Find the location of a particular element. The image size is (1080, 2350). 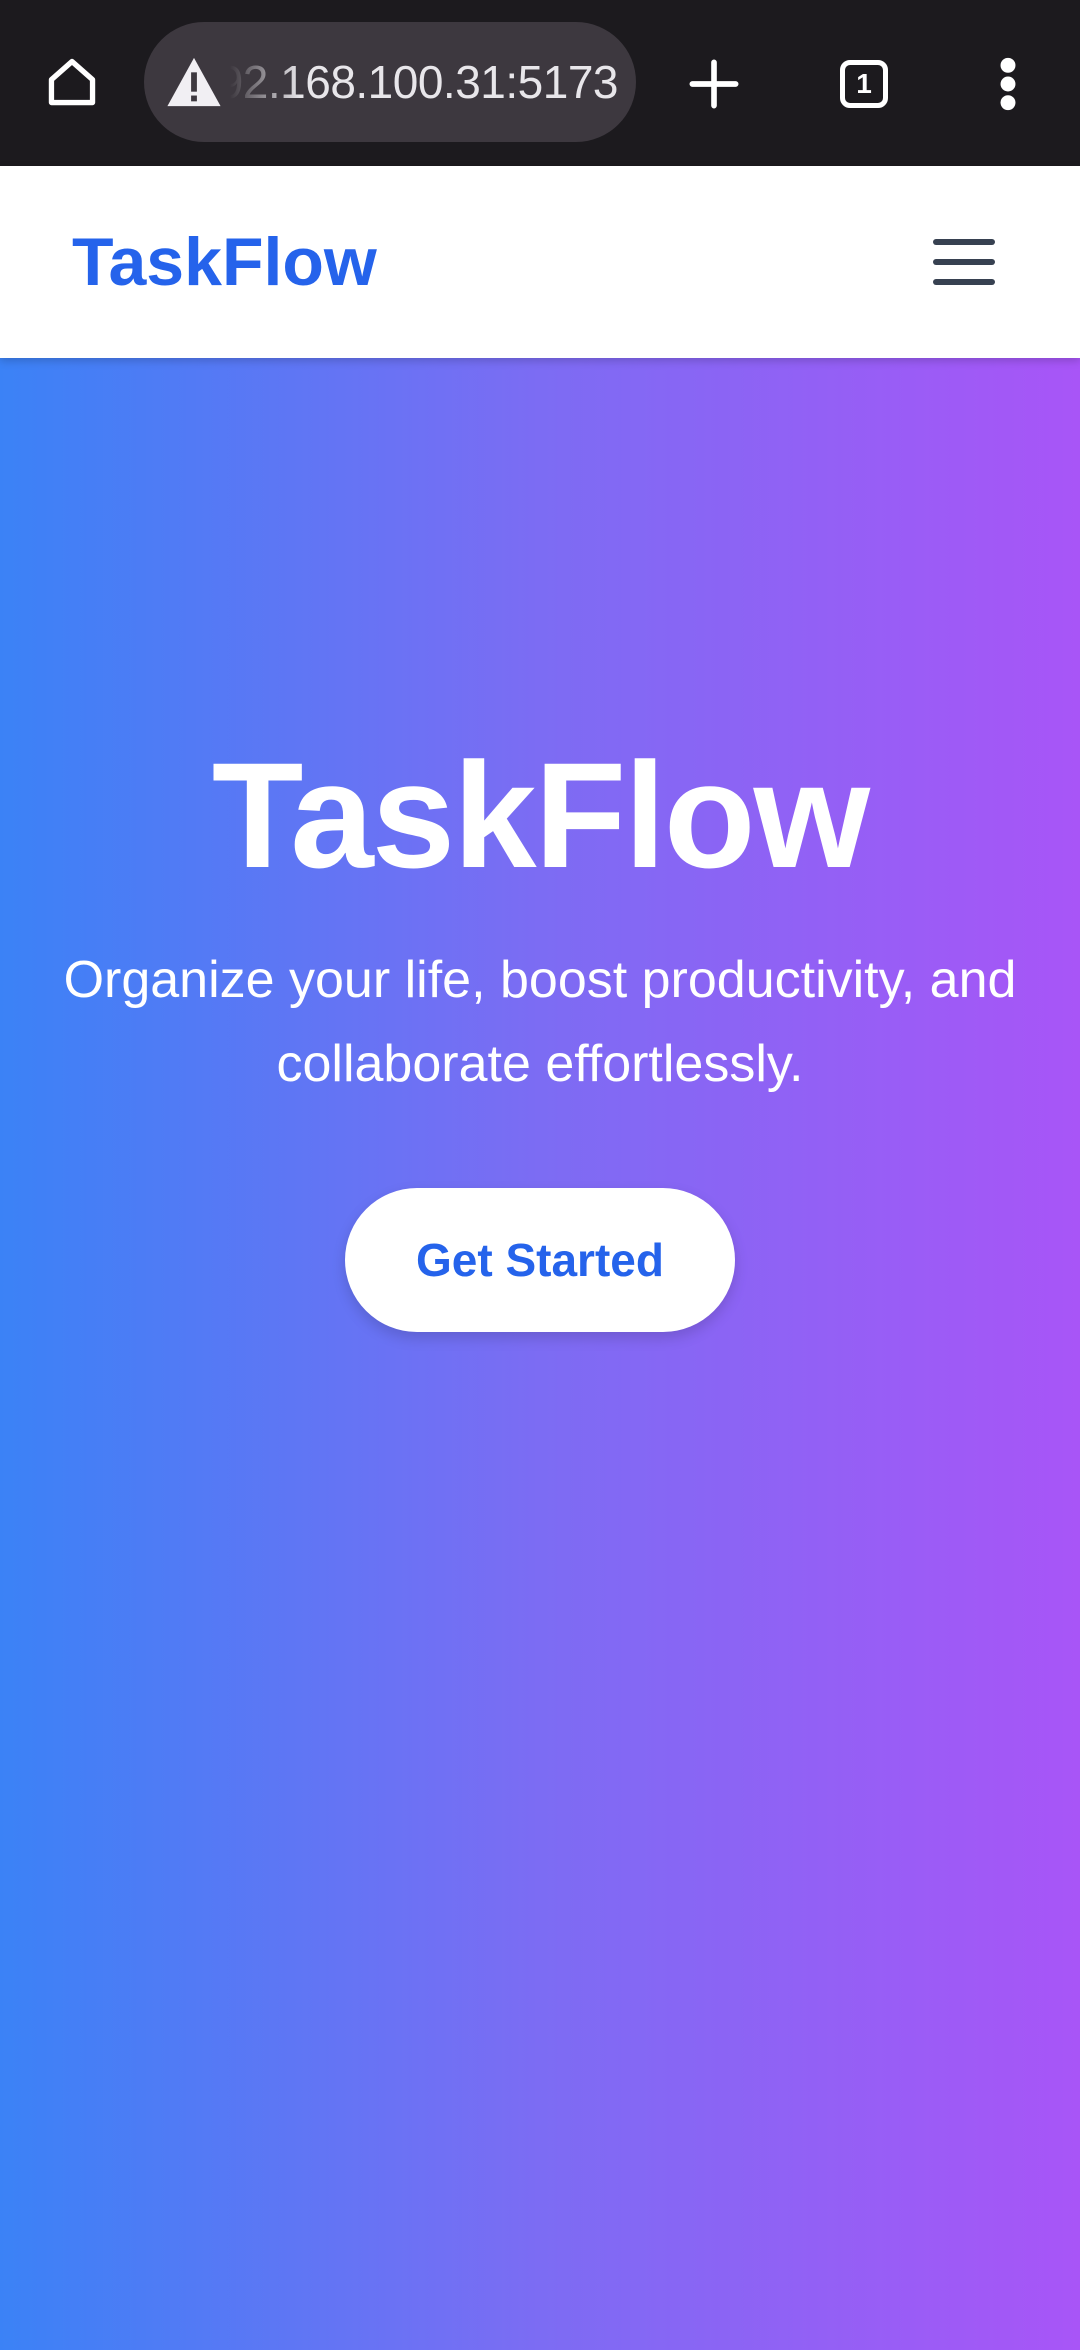

browser-toolbar: 192.168.100.31:5173 1 is located at coordinates (540, 83).